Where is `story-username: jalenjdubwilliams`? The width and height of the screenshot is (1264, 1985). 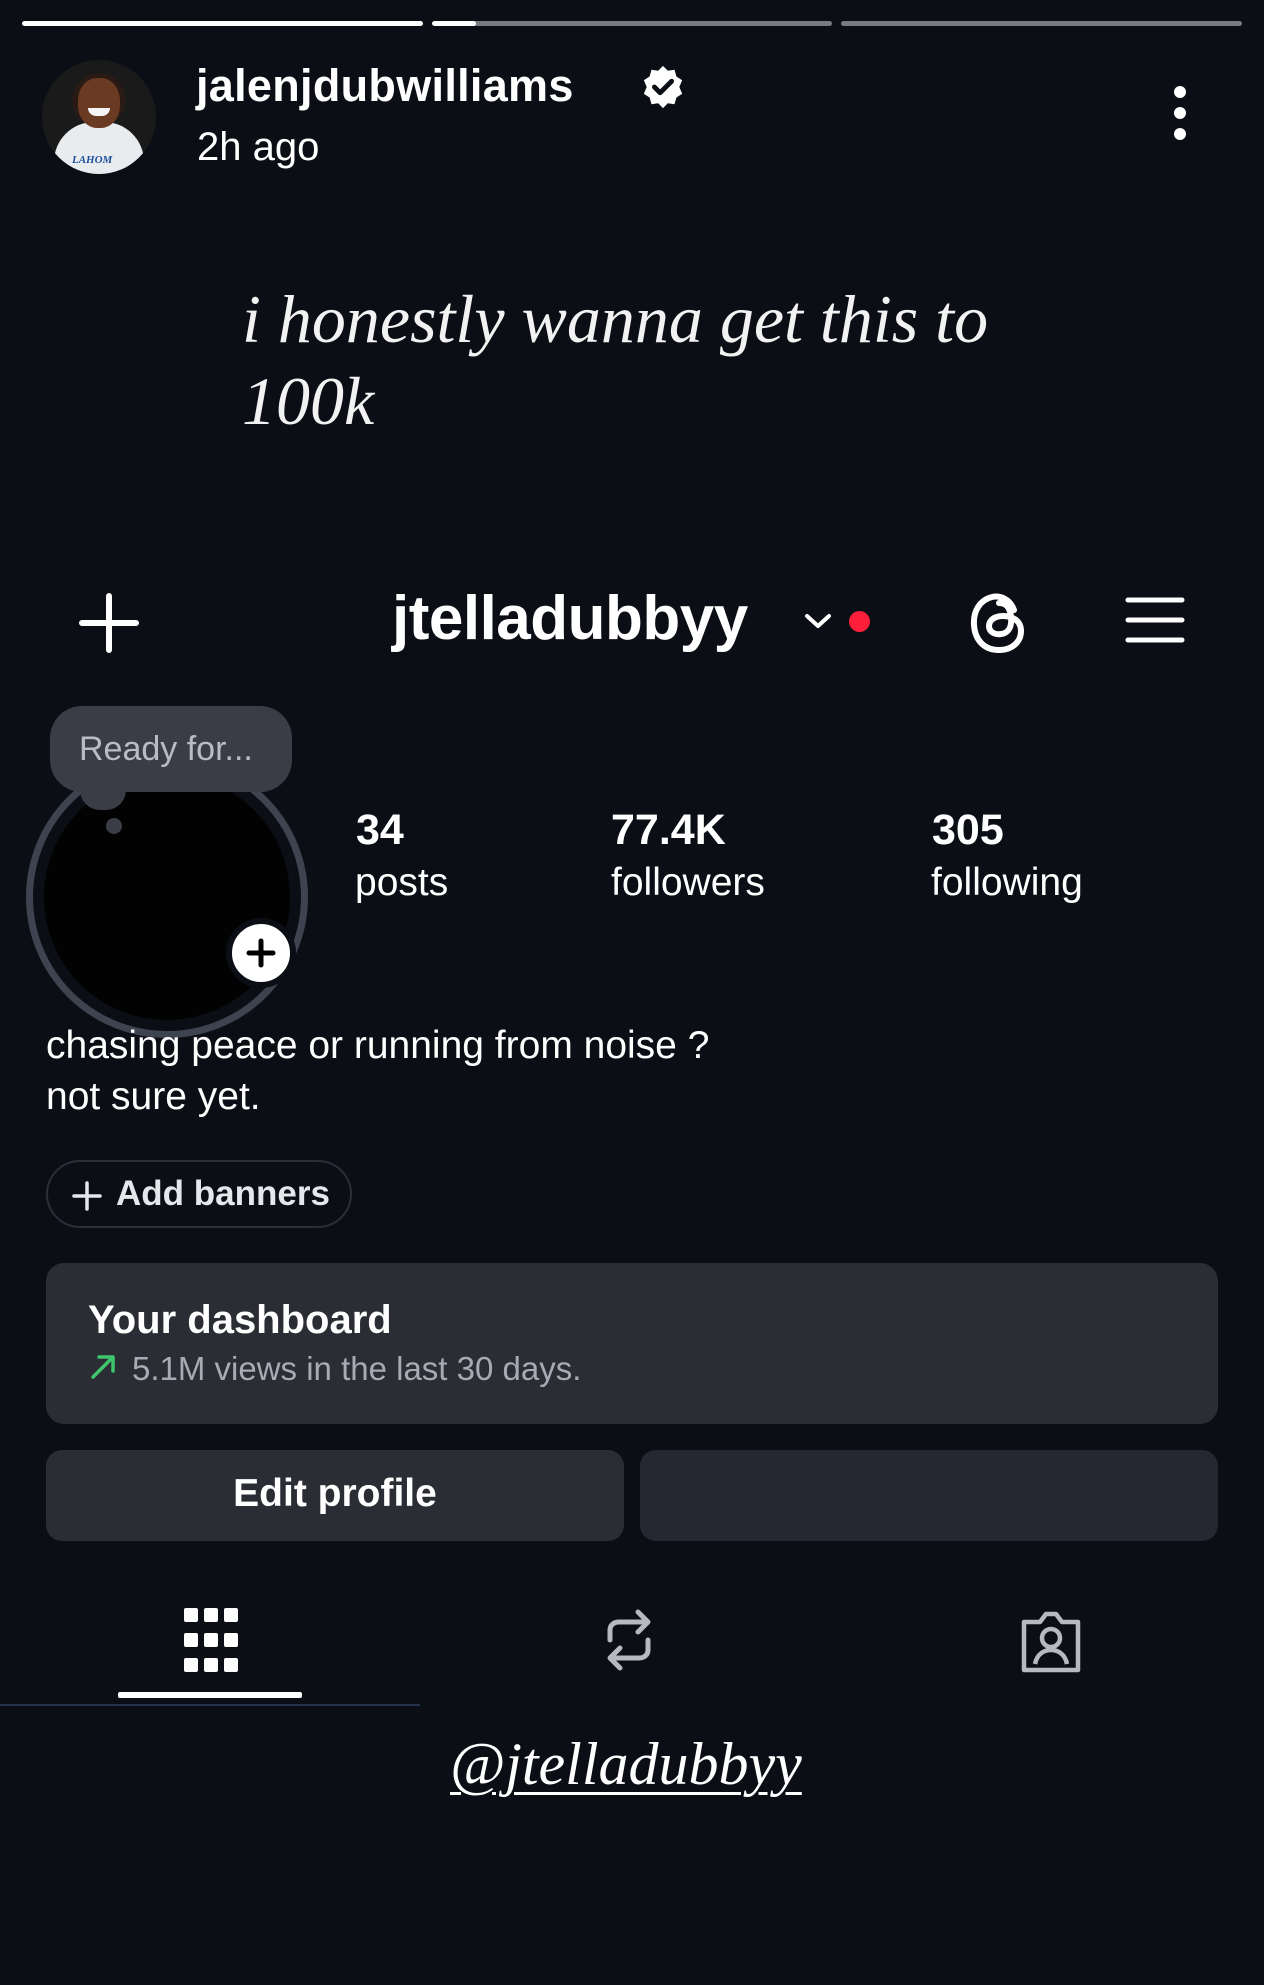 story-username: jalenjdubwilliams is located at coordinates (385, 86).